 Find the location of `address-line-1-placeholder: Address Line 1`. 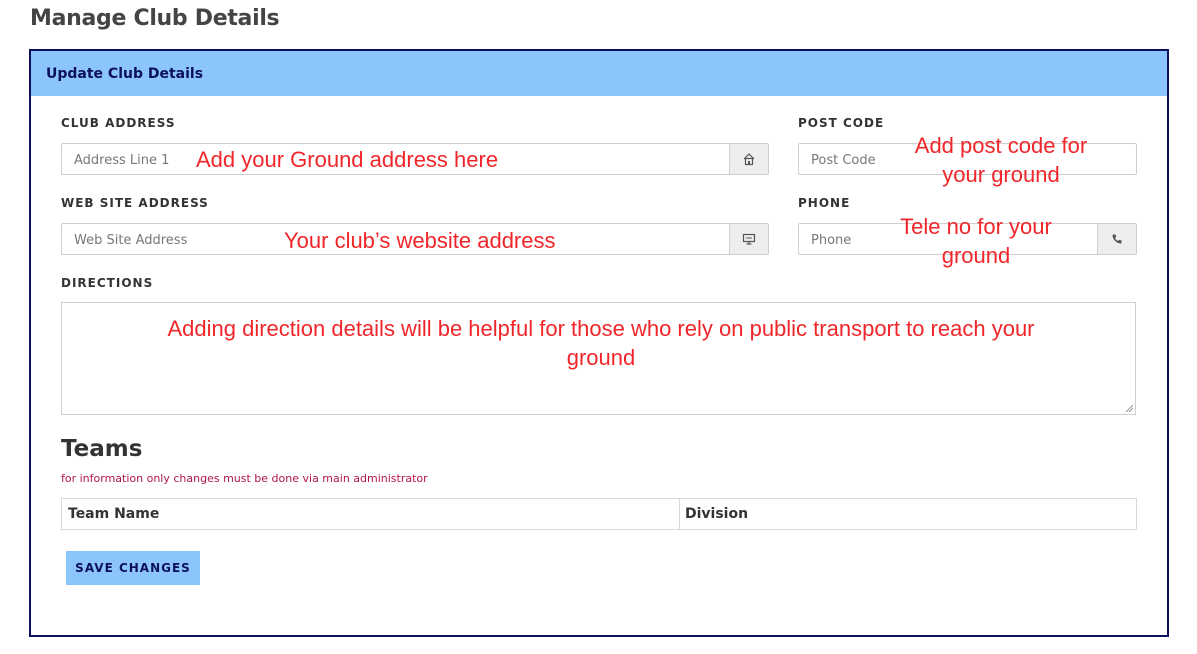

address-line-1-placeholder: Address Line 1 is located at coordinates (122, 160).